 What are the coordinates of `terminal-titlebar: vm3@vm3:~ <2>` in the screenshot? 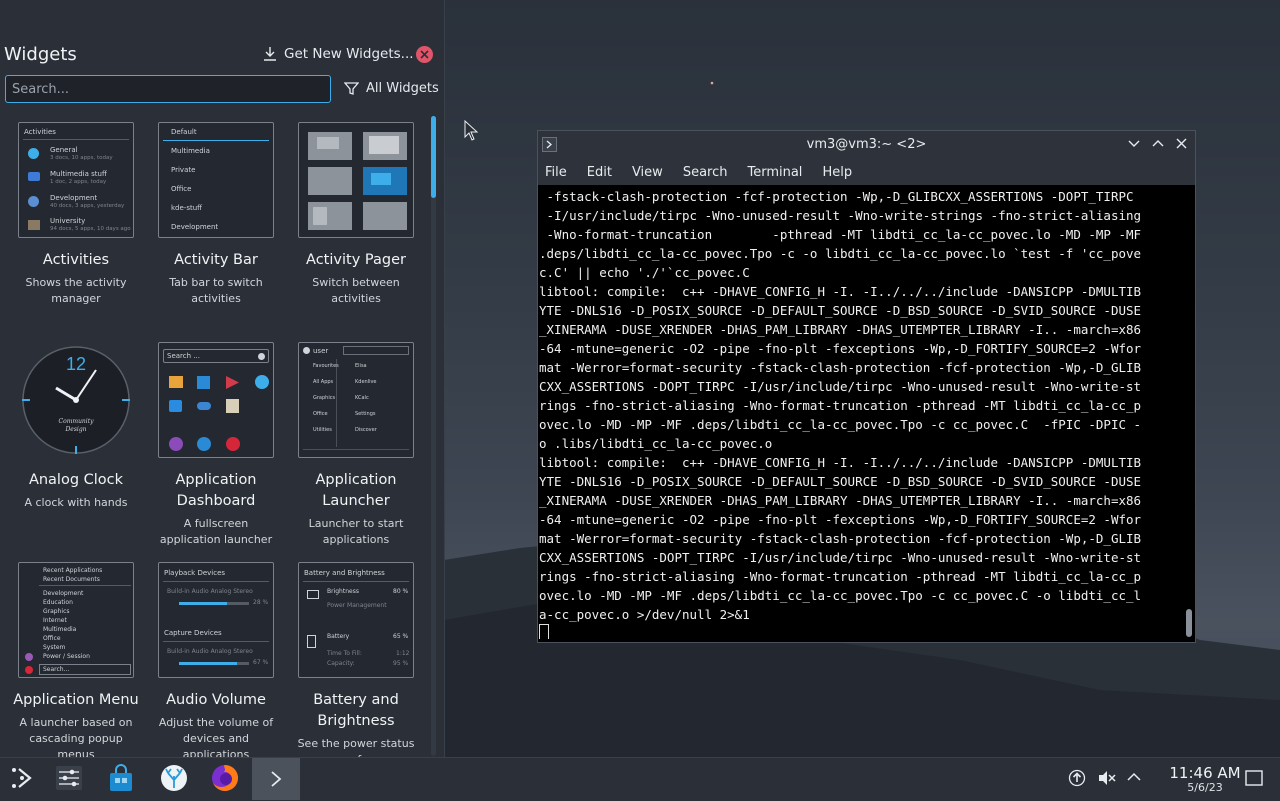 It's located at (866, 144).